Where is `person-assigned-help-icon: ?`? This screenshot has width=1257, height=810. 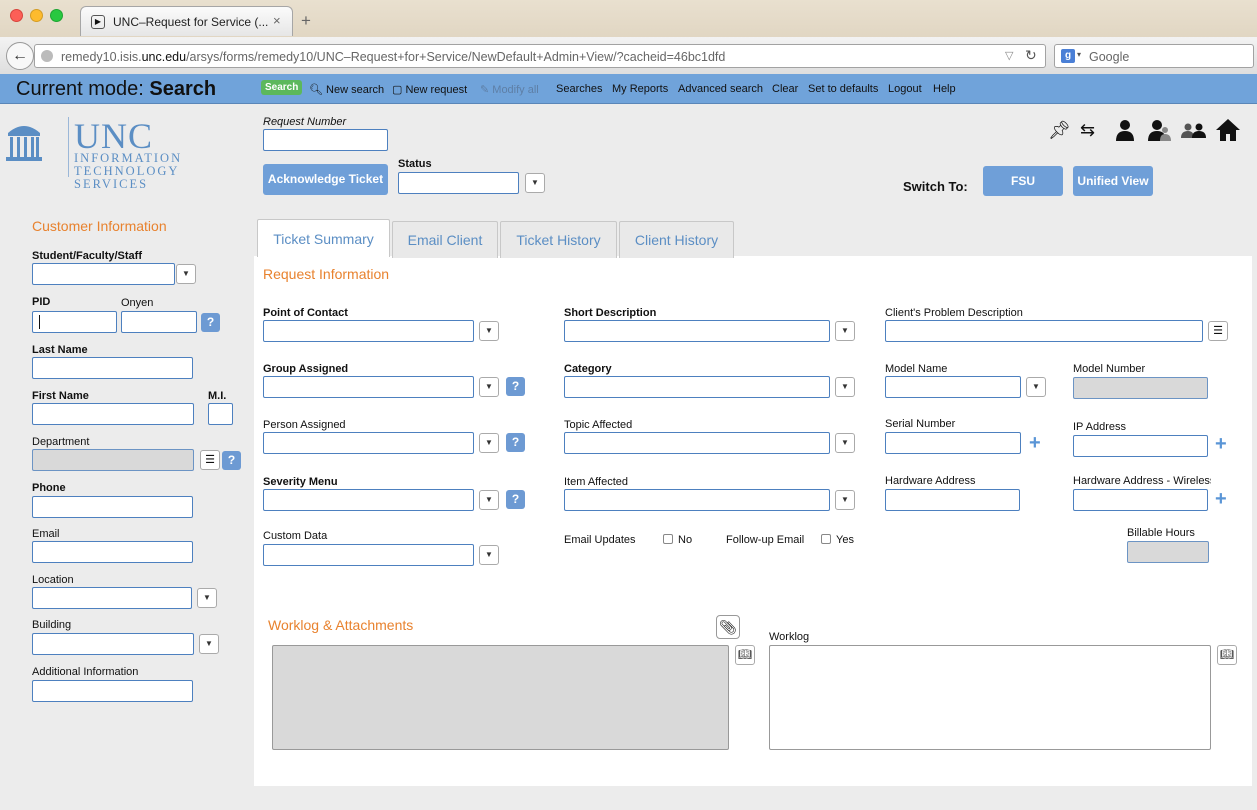 person-assigned-help-icon: ? is located at coordinates (515, 442).